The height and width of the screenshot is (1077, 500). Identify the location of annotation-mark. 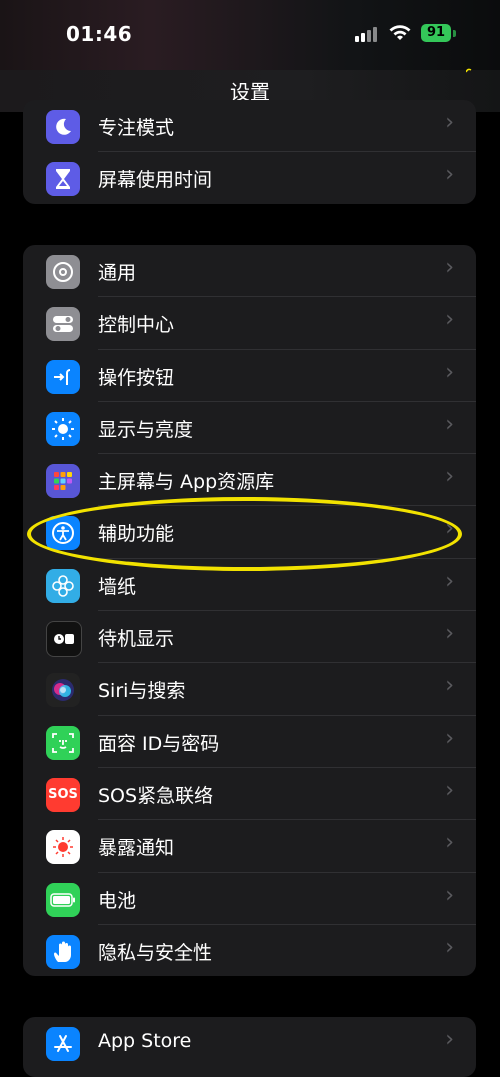
(469, 70).